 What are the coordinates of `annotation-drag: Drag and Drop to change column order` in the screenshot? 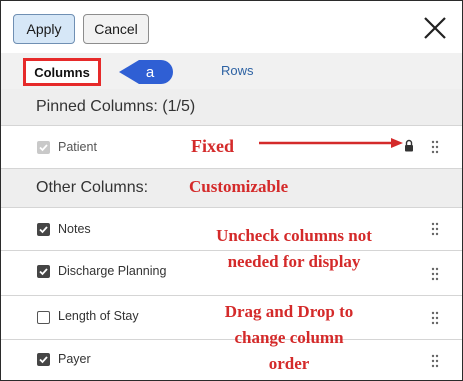 It's located at (289, 338).